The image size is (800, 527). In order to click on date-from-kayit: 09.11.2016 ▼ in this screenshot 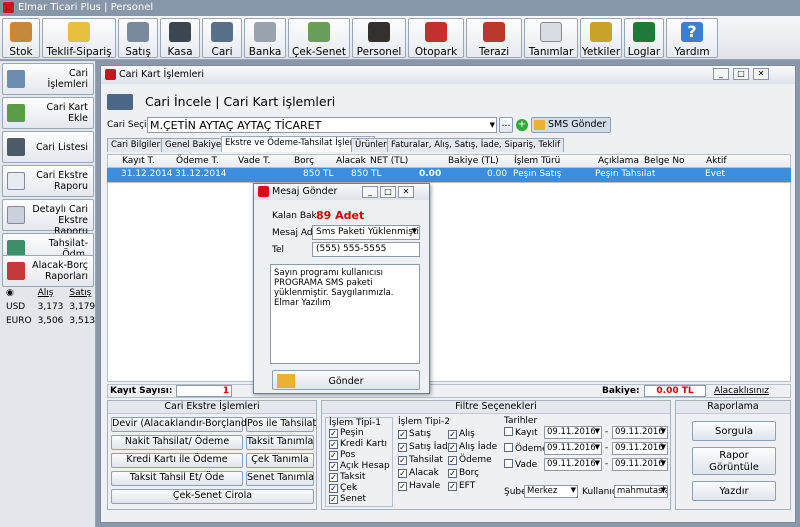, I will do `click(573, 432)`.